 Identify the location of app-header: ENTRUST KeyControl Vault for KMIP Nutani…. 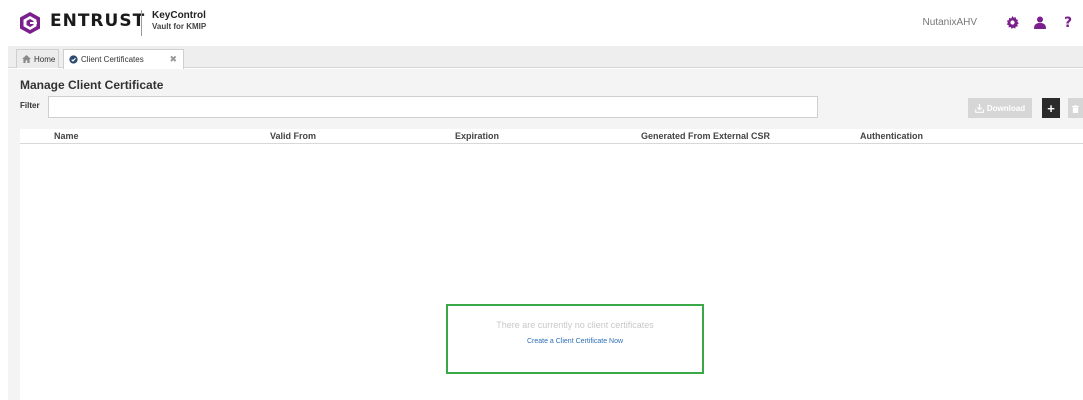
(541, 23).